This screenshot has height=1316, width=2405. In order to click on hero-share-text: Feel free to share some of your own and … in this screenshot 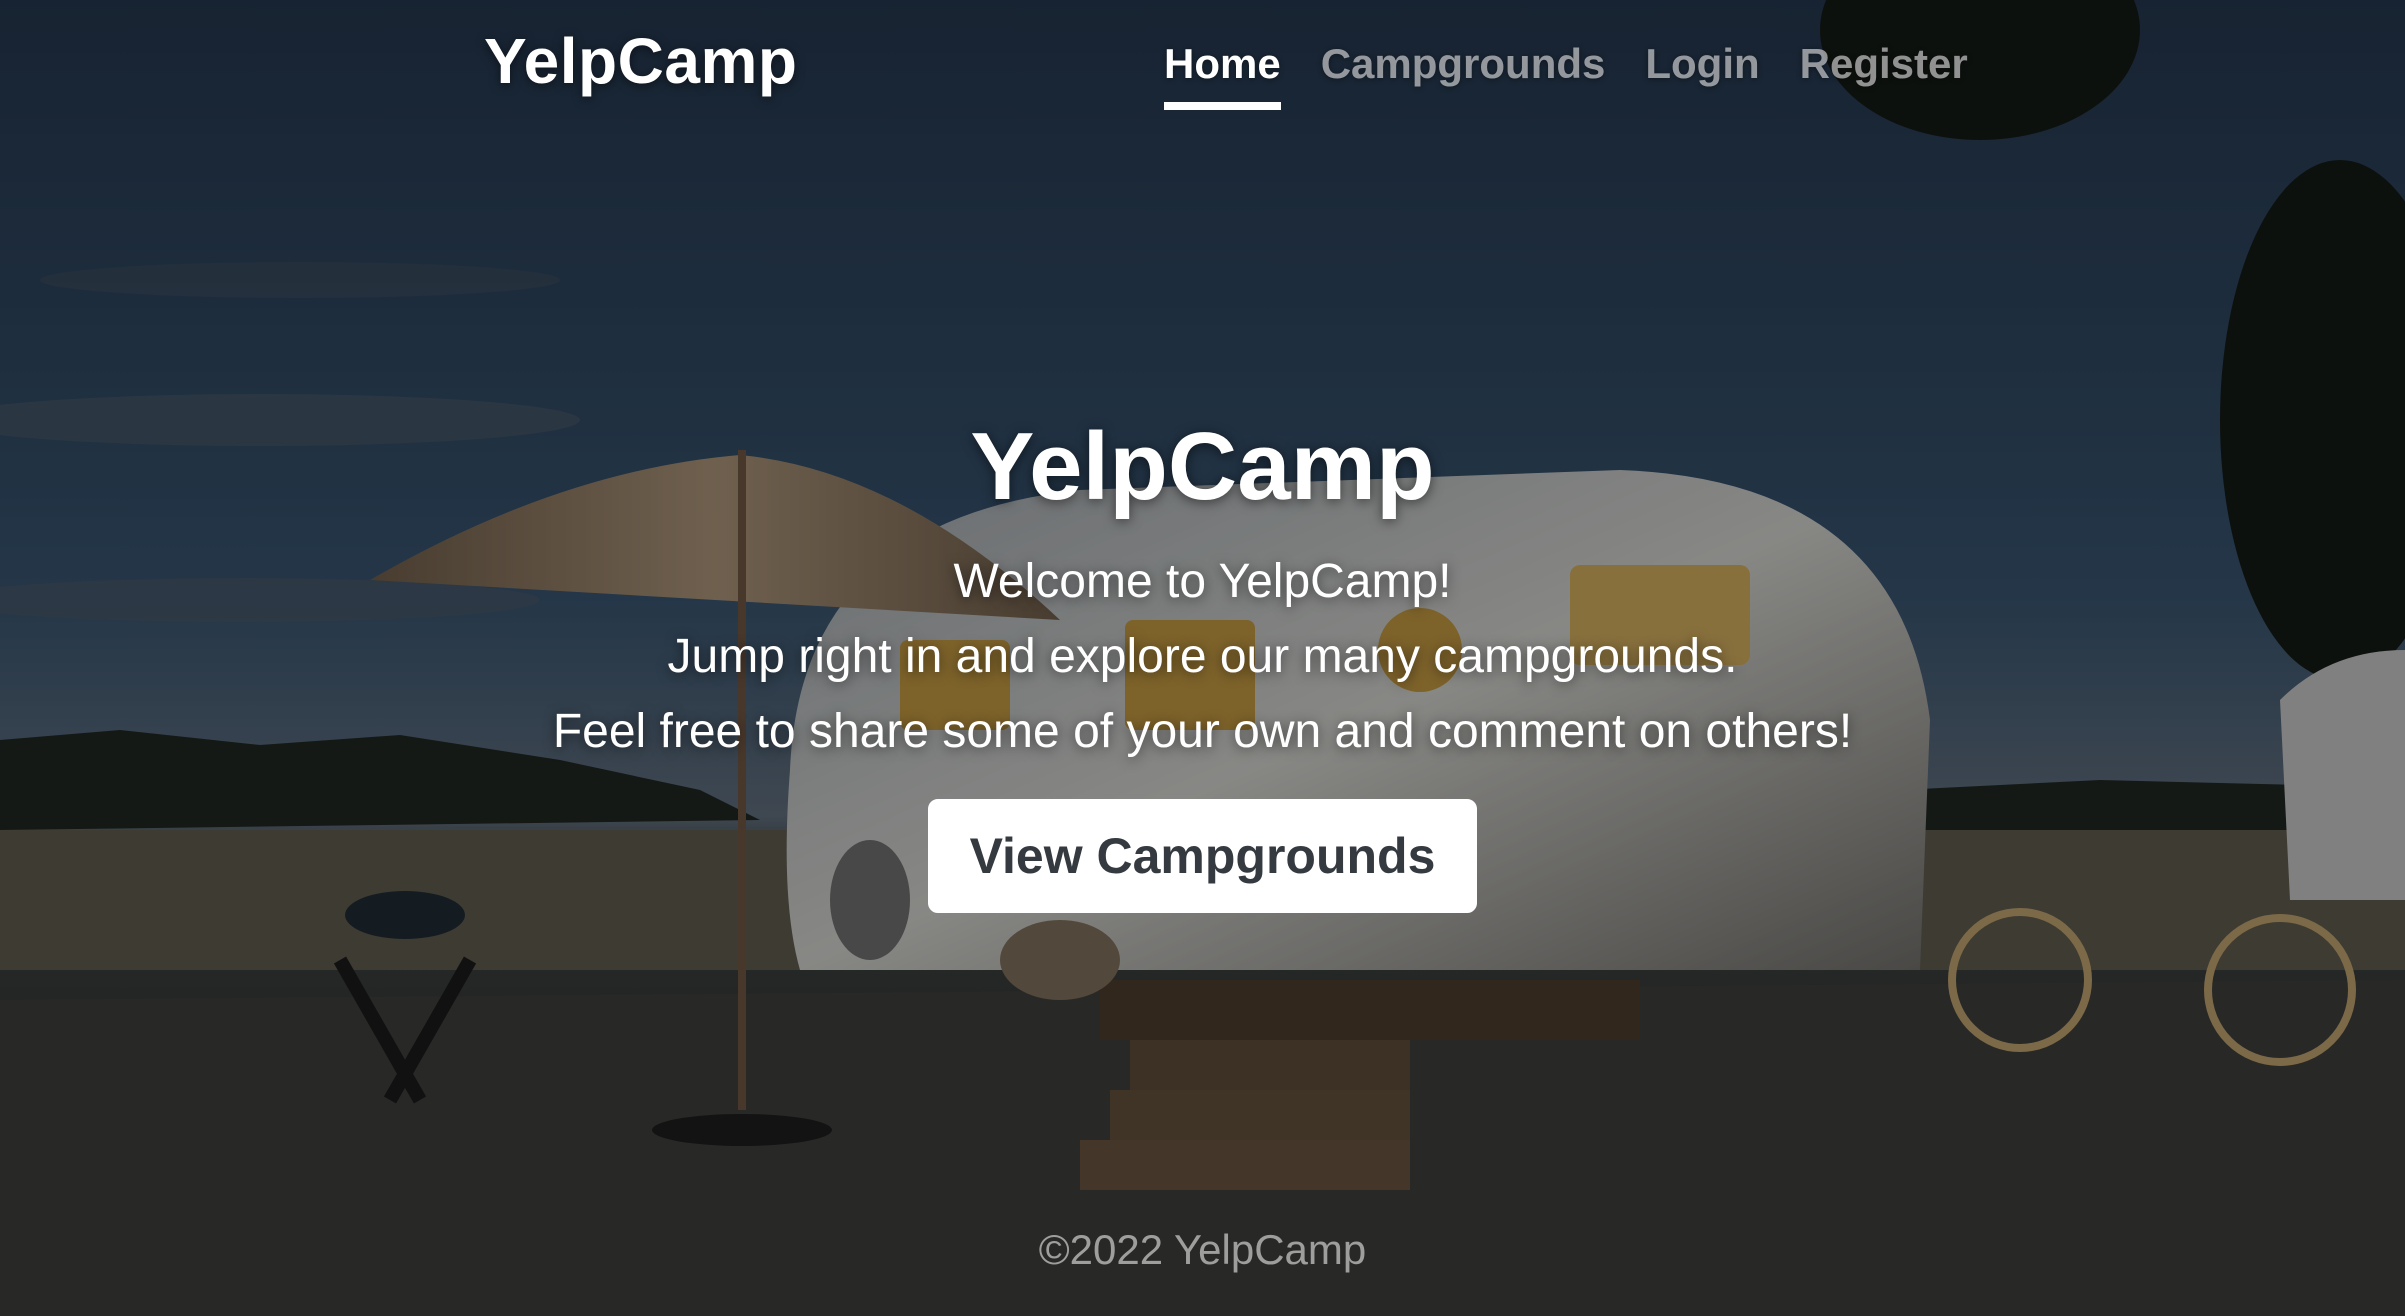, I will do `click(1202, 731)`.